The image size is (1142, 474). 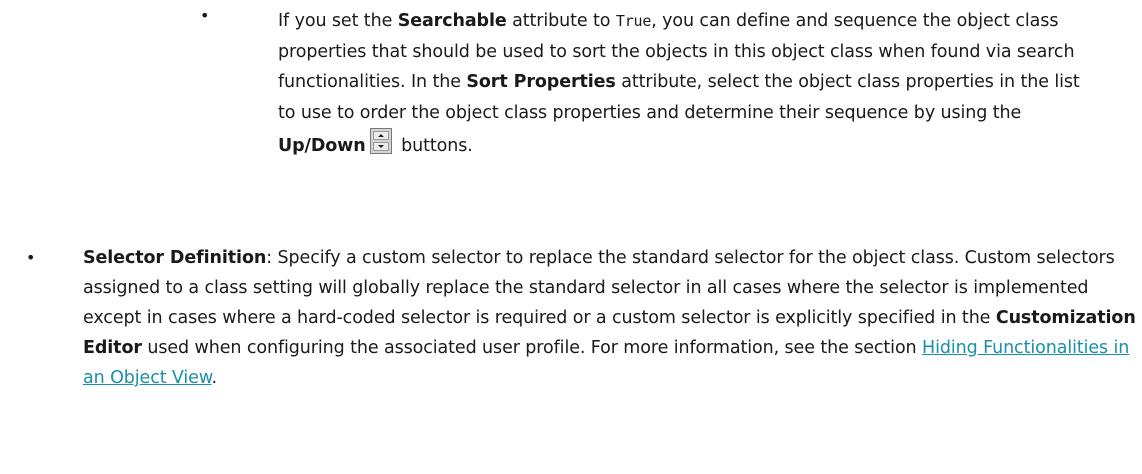 I want to click on sort-properties-term: Sort Properties, so click(x=541, y=82).